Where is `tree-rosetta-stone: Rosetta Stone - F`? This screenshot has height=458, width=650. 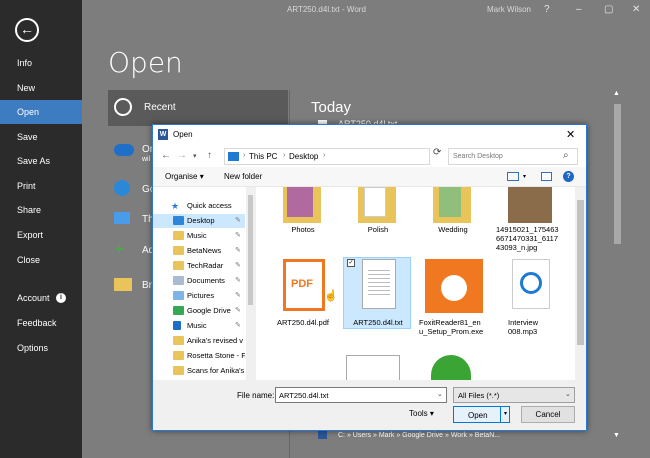 tree-rosetta-stone: Rosetta Stone - F is located at coordinates (199, 356).